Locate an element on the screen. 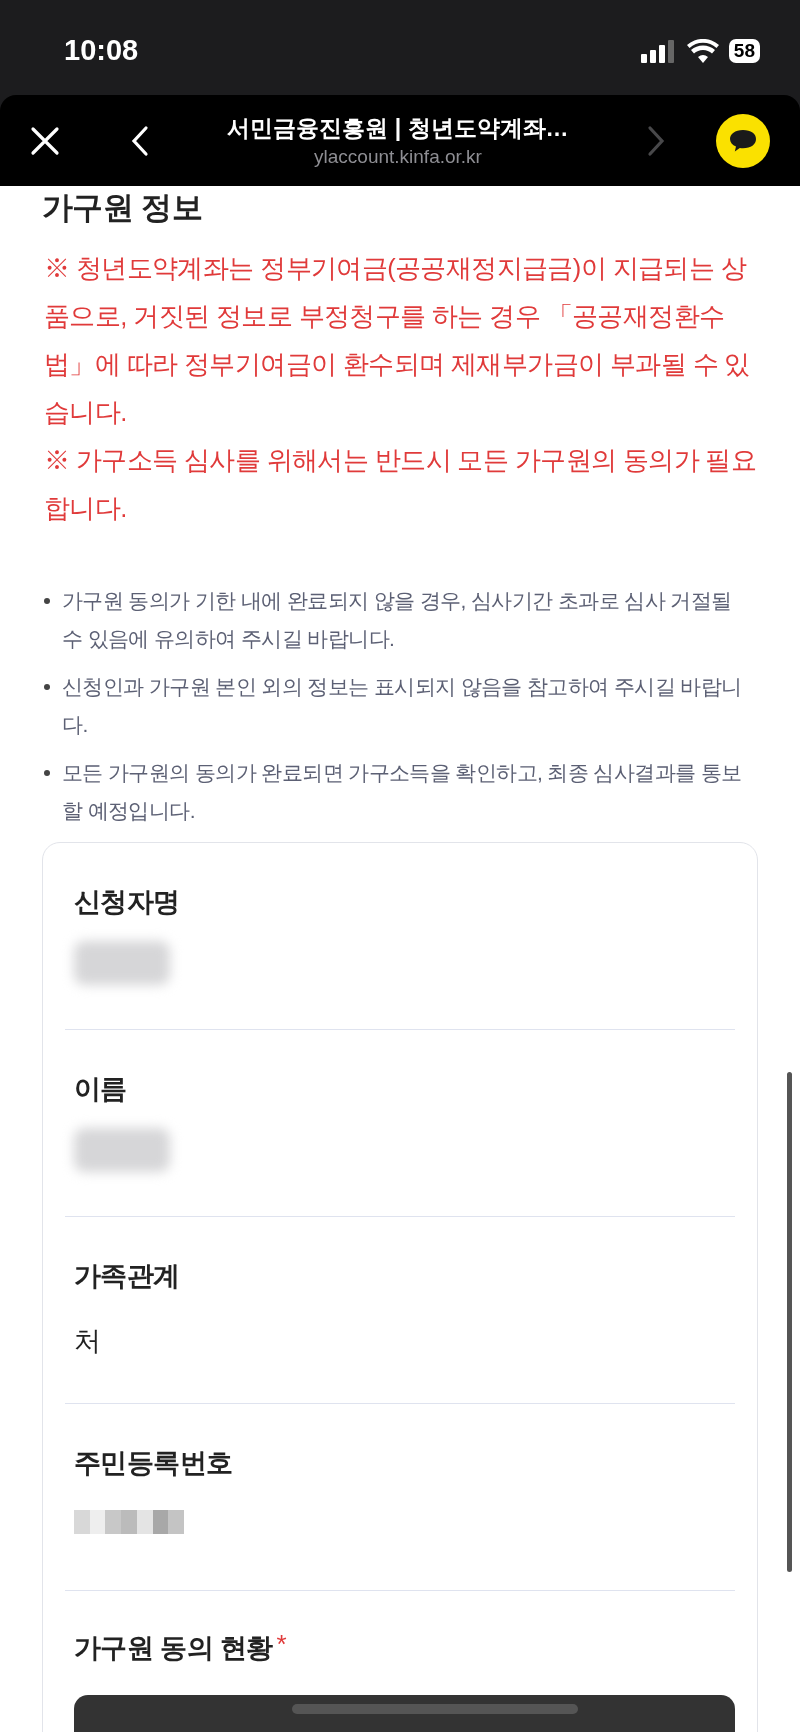 This screenshot has height=1732, width=800. page-url: ylaccount.kinfa.or.kr is located at coordinates (398, 157).